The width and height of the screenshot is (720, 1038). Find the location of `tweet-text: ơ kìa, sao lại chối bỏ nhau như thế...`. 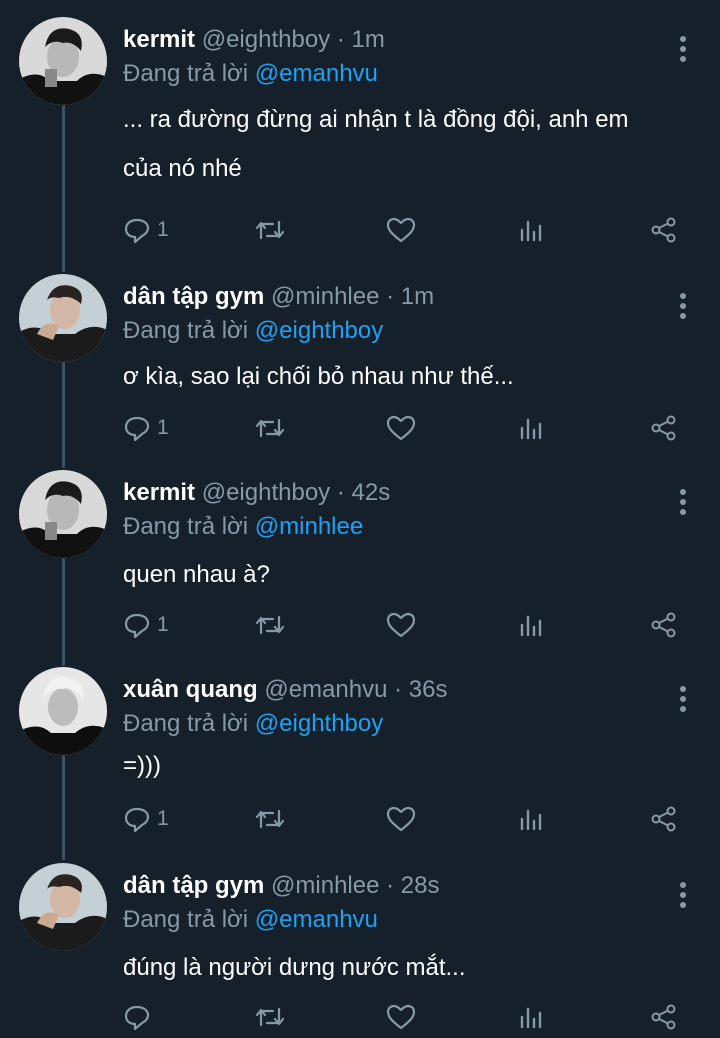

tweet-text: ơ kìa, sao lại chối bỏ nhau như thế... is located at coordinates (408, 376).